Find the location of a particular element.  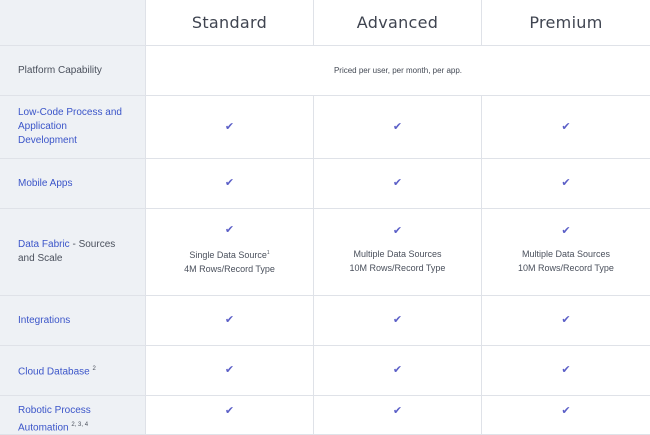

pricing-note: Priced per user, per month, per app. is located at coordinates (398, 71).